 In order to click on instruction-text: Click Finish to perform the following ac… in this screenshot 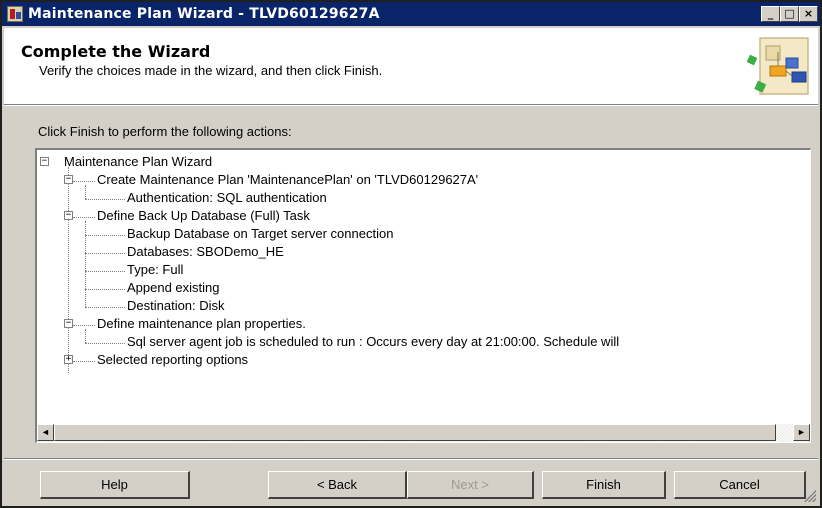, I will do `click(165, 131)`.